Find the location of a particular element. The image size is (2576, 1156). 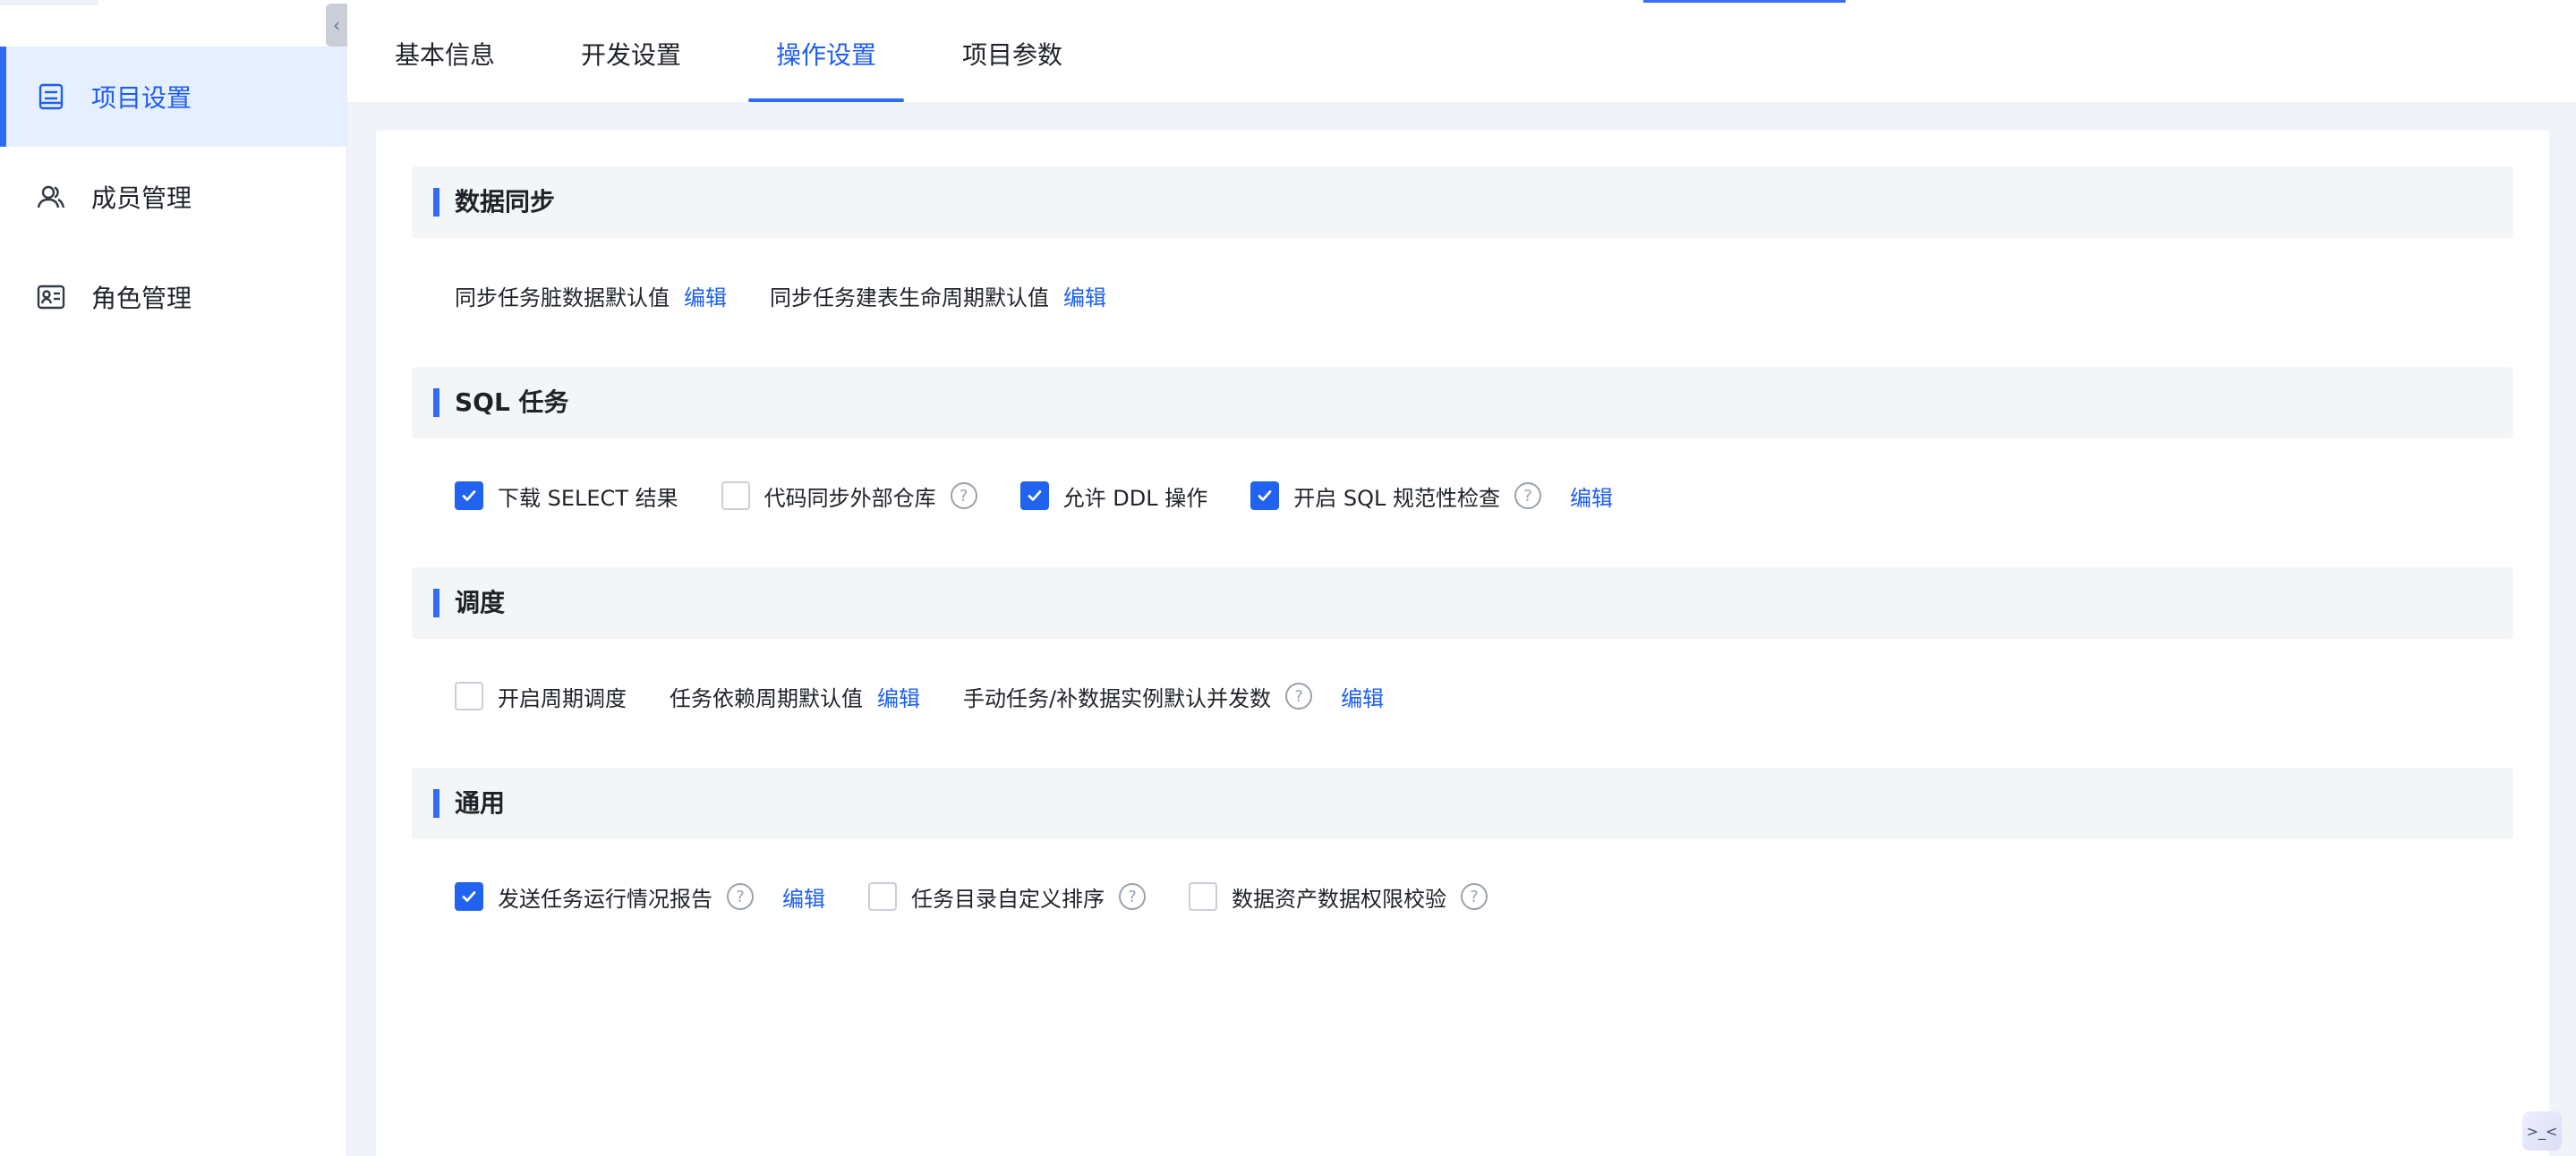

lifecycle-default-label: 同步任务建表生命周期默认值 is located at coordinates (909, 297).